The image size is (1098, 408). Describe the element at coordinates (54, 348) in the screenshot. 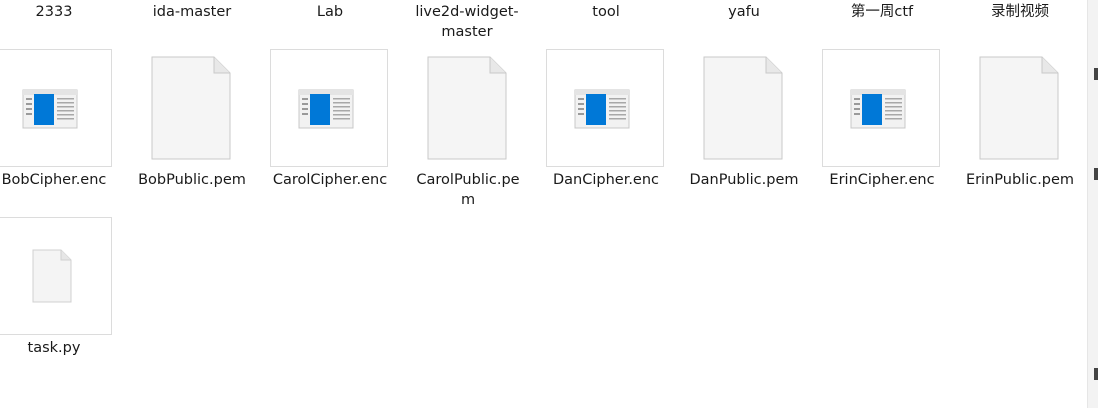

I see `file-name: task.py` at that location.